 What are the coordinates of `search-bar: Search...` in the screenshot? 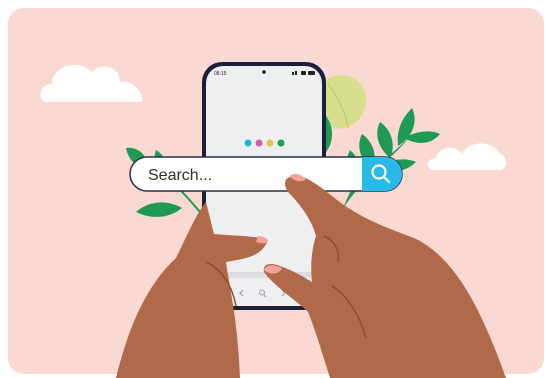 It's located at (266, 174).